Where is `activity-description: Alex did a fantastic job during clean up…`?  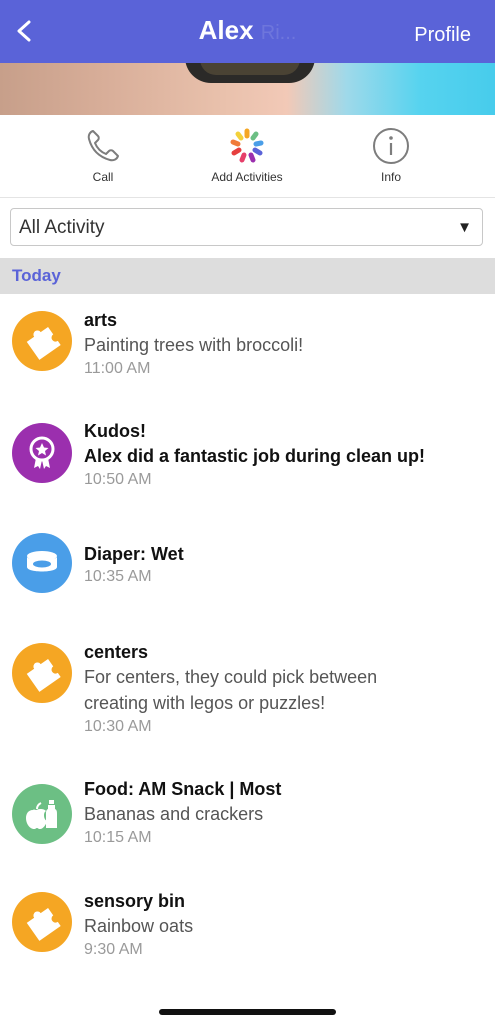 activity-description: Alex did a fantastic job during clean up… is located at coordinates (255, 456).